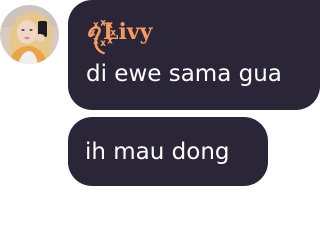  What do you see at coordinates (157, 152) in the screenshot?
I see `message-text: ih mau dong` at bounding box center [157, 152].